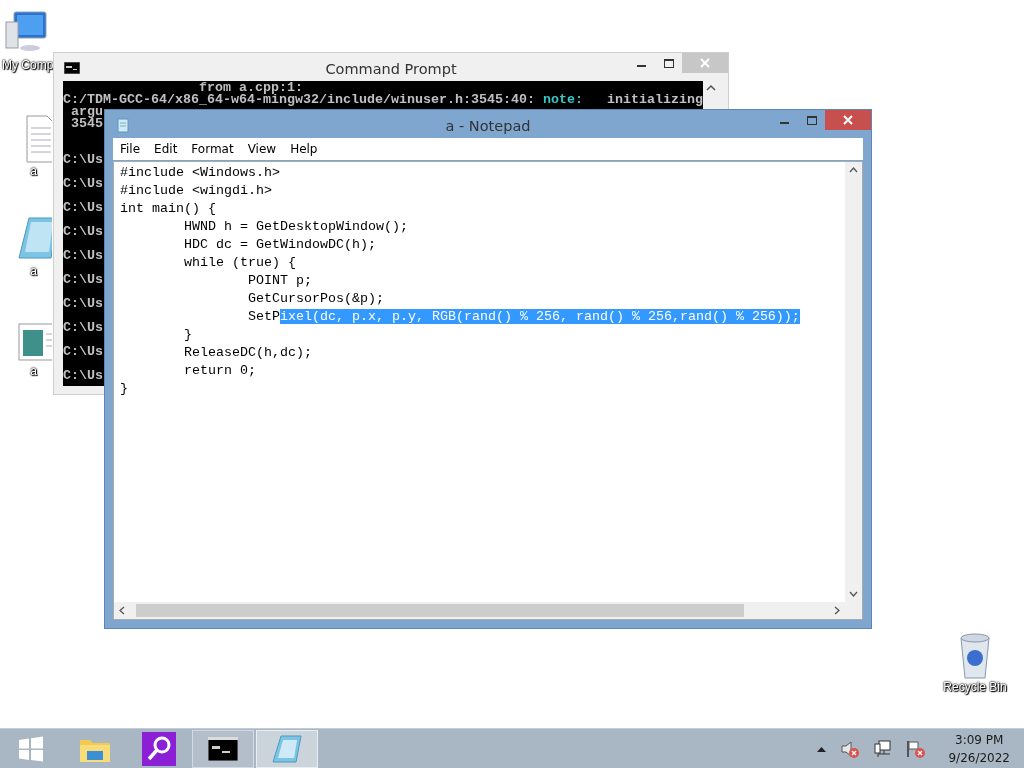 The width and height of the screenshot is (1024, 768). What do you see at coordinates (87, 111) in the screenshot?
I see `console-text: argu` at bounding box center [87, 111].